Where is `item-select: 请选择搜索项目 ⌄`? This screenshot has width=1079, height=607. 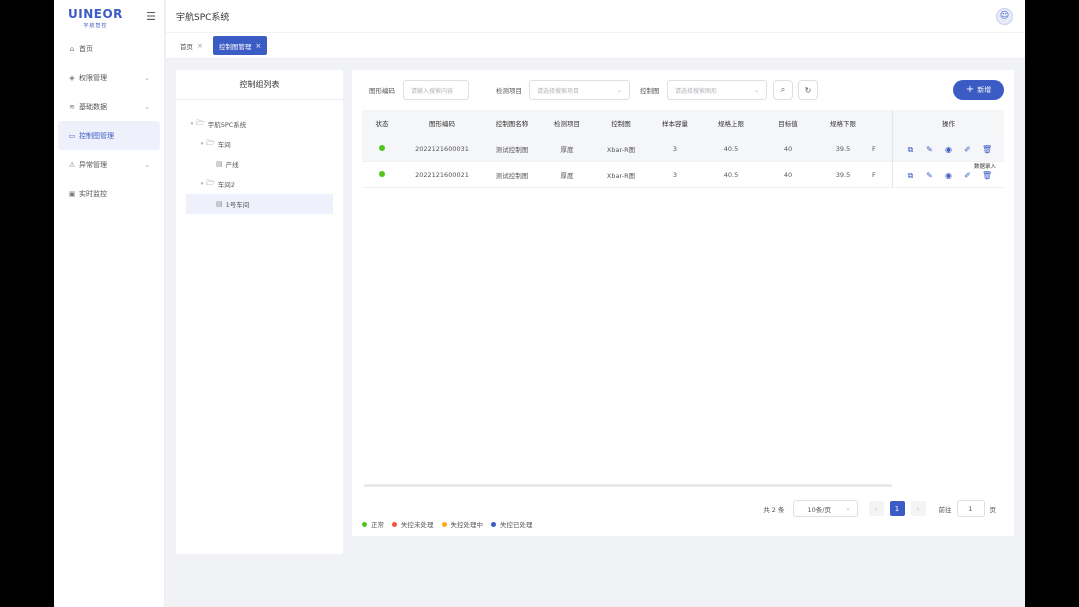 item-select: 请选择搜索项目 ⌄ is located at coordinates (579, 90).